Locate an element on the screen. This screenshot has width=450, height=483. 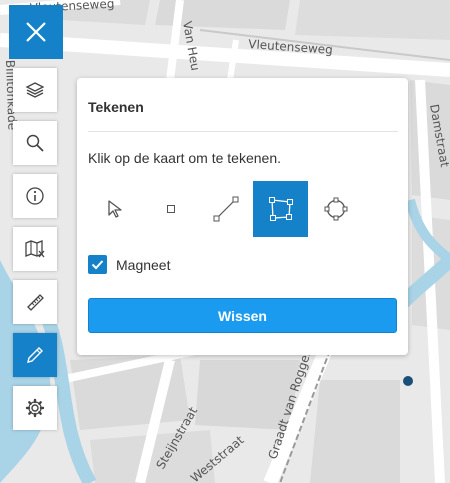
line-tool-button is located at coordinates (225, 209).